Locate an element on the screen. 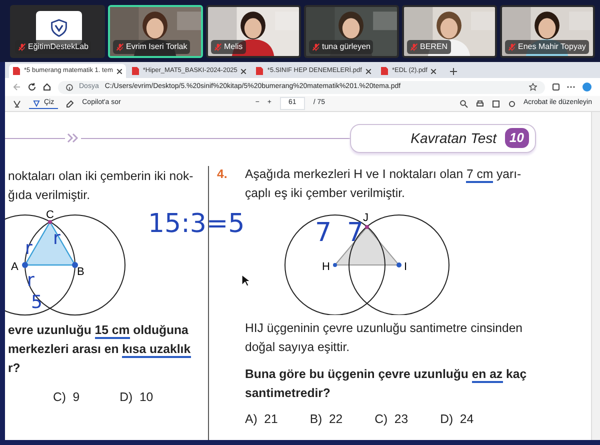 The image size is (600, 445). text-line: evre uzunluğu 15 cm olduğuna is located at coordinates (99, 331).